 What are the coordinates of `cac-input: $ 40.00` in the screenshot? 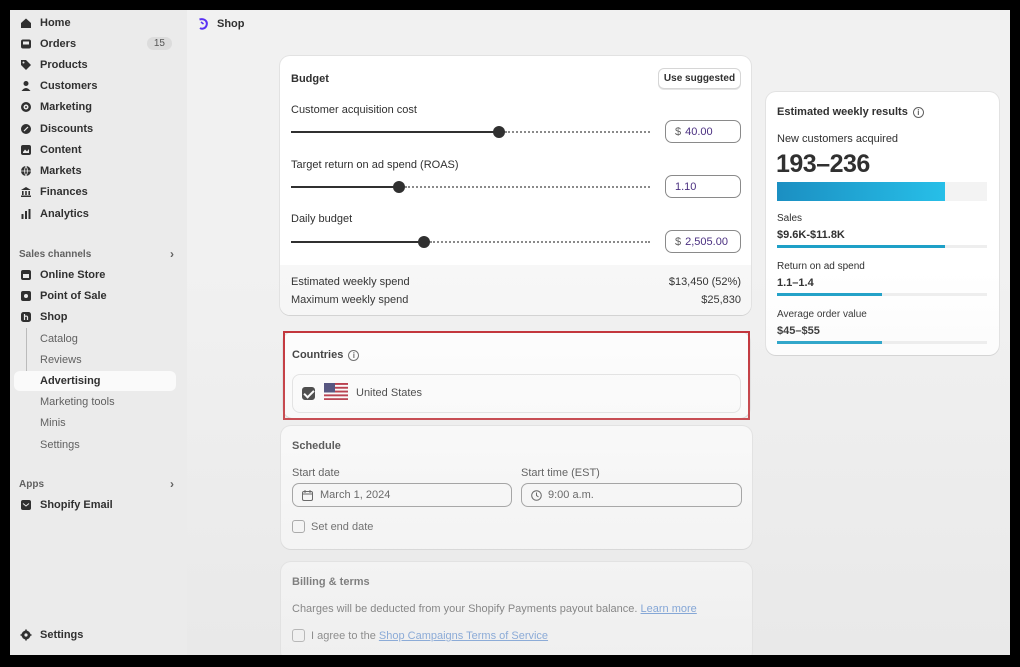 It's located at (703, 131).